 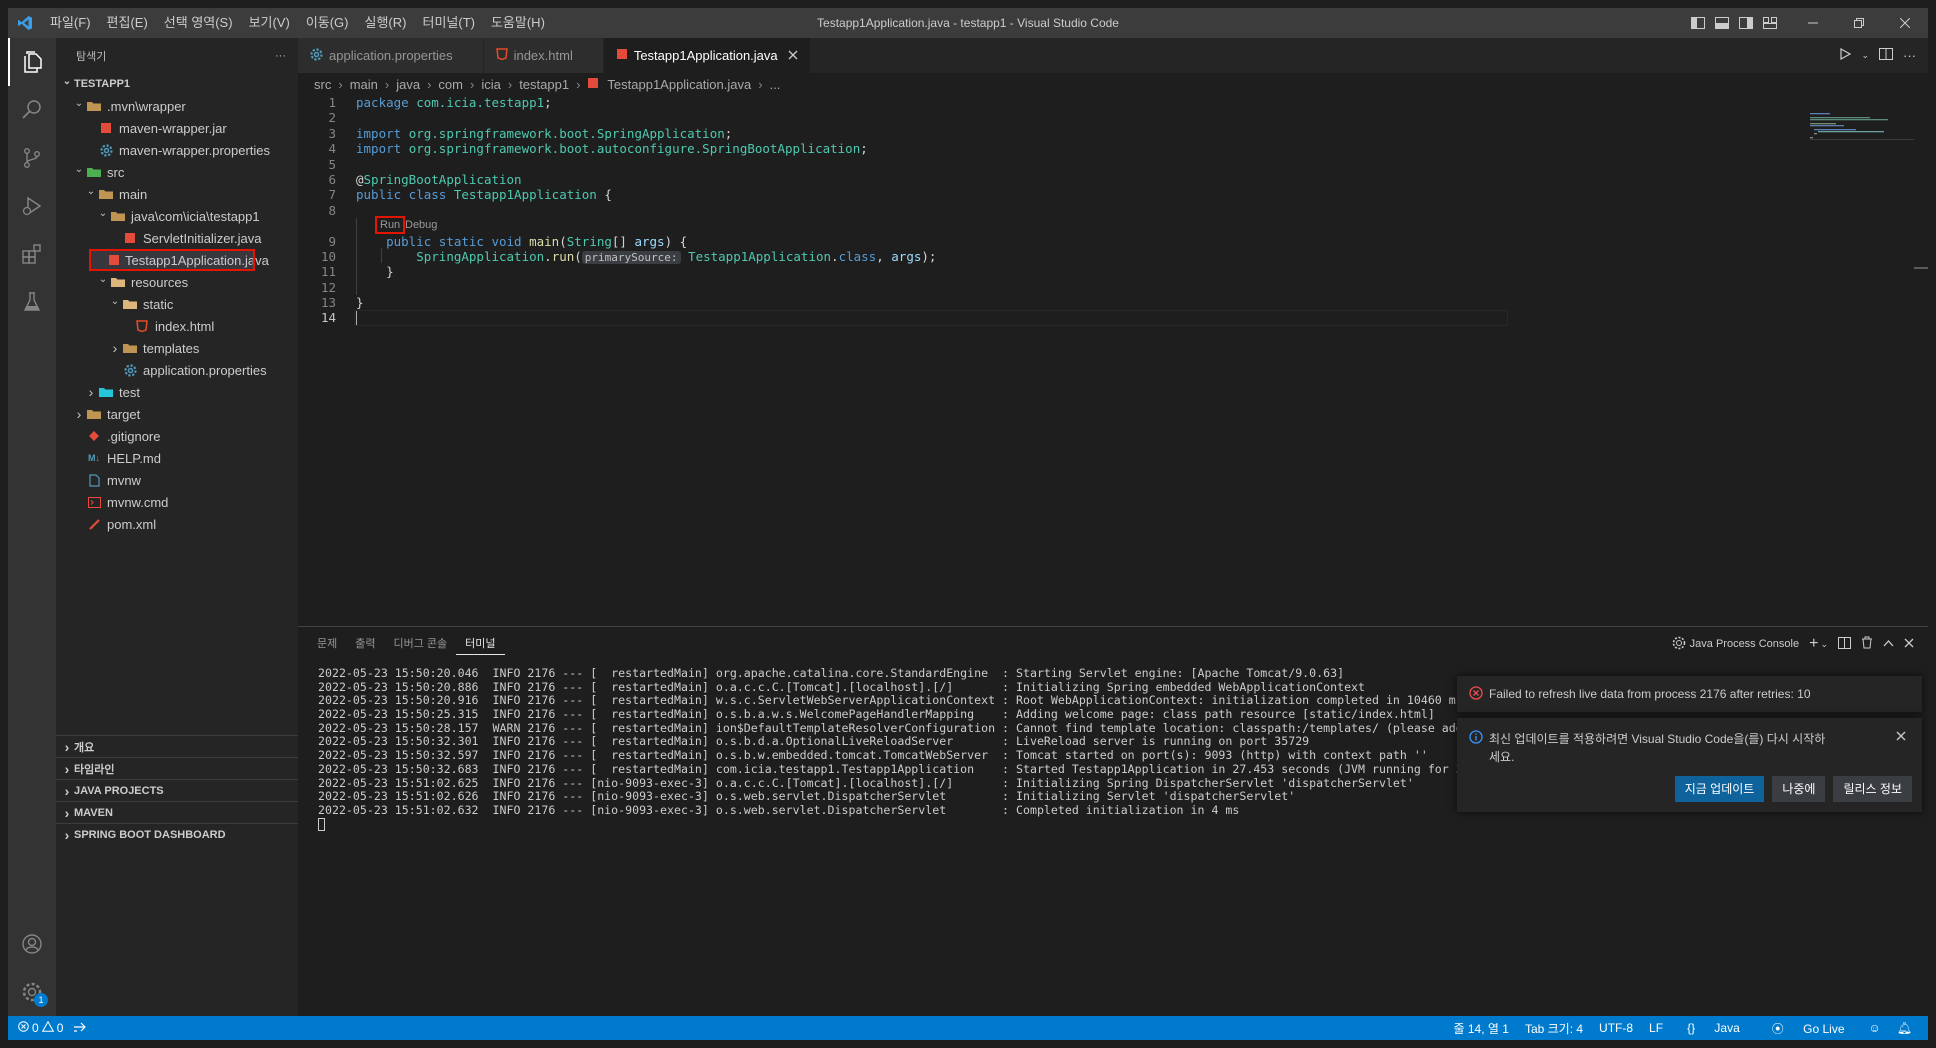 I want to click on tree-item-18: mvnw, so click(x=177, y=480).